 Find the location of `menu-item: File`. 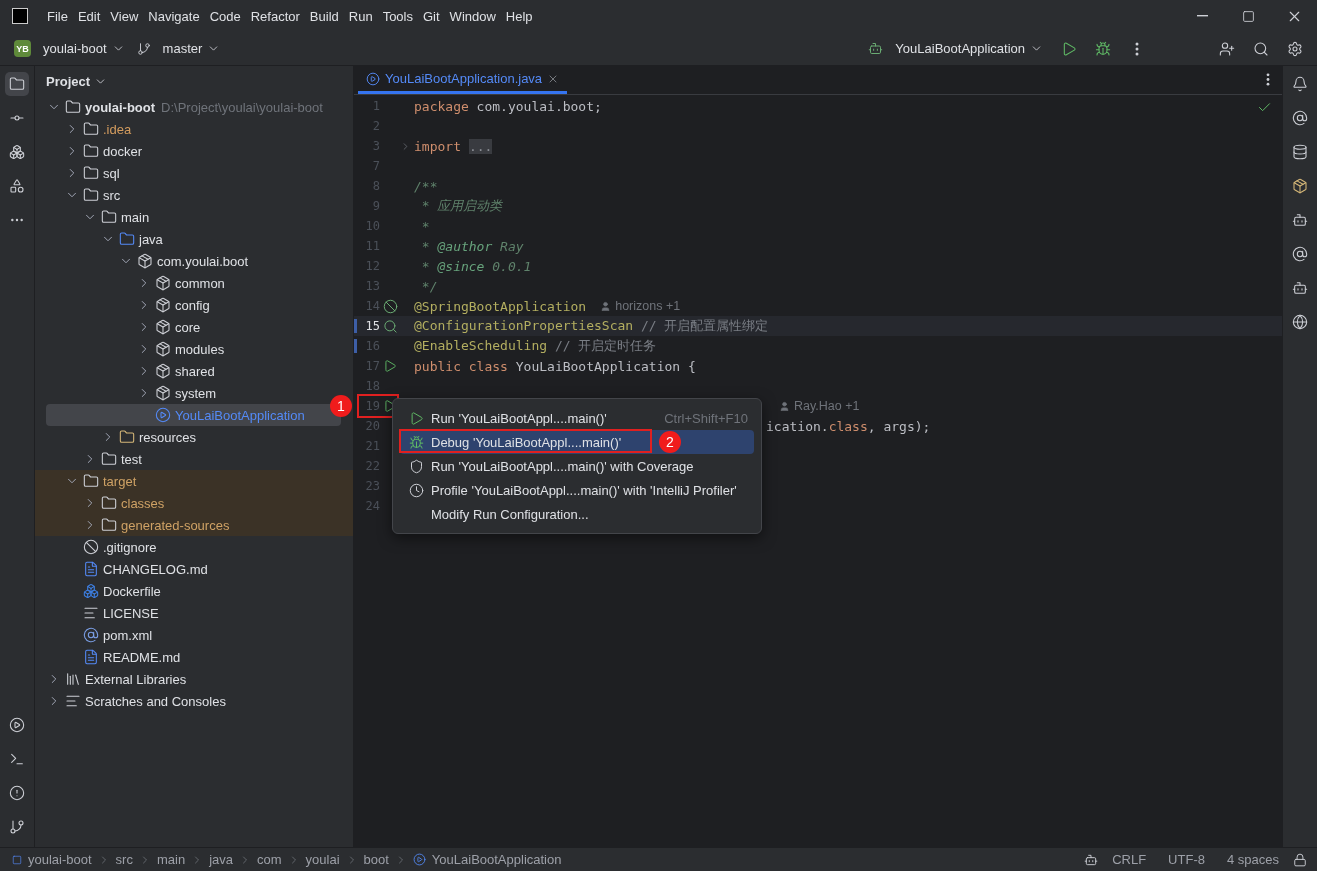

menu-item: File is located at coordinates (57, 16).